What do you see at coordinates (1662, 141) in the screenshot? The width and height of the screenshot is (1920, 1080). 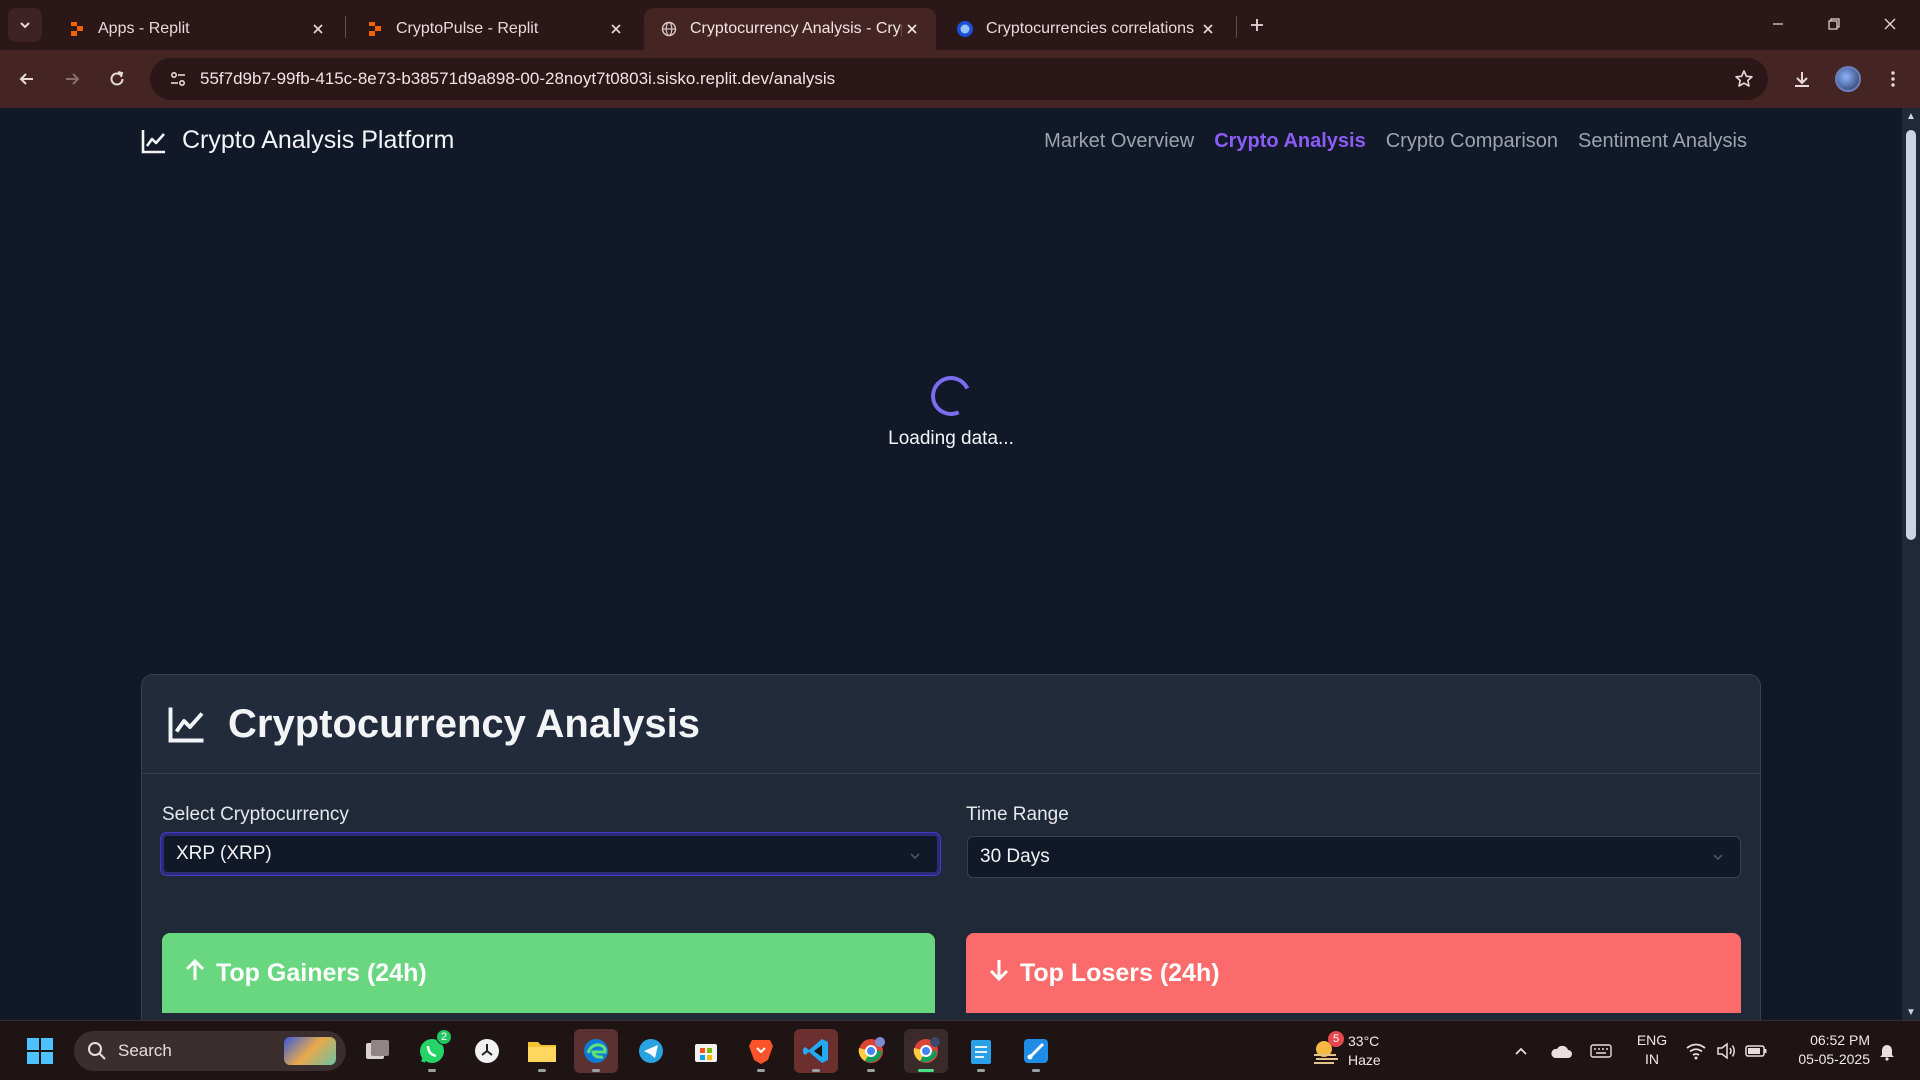 I see `nav-sentiment-analysis: Sentiment Analysis` at bounding box center [1662, 141].